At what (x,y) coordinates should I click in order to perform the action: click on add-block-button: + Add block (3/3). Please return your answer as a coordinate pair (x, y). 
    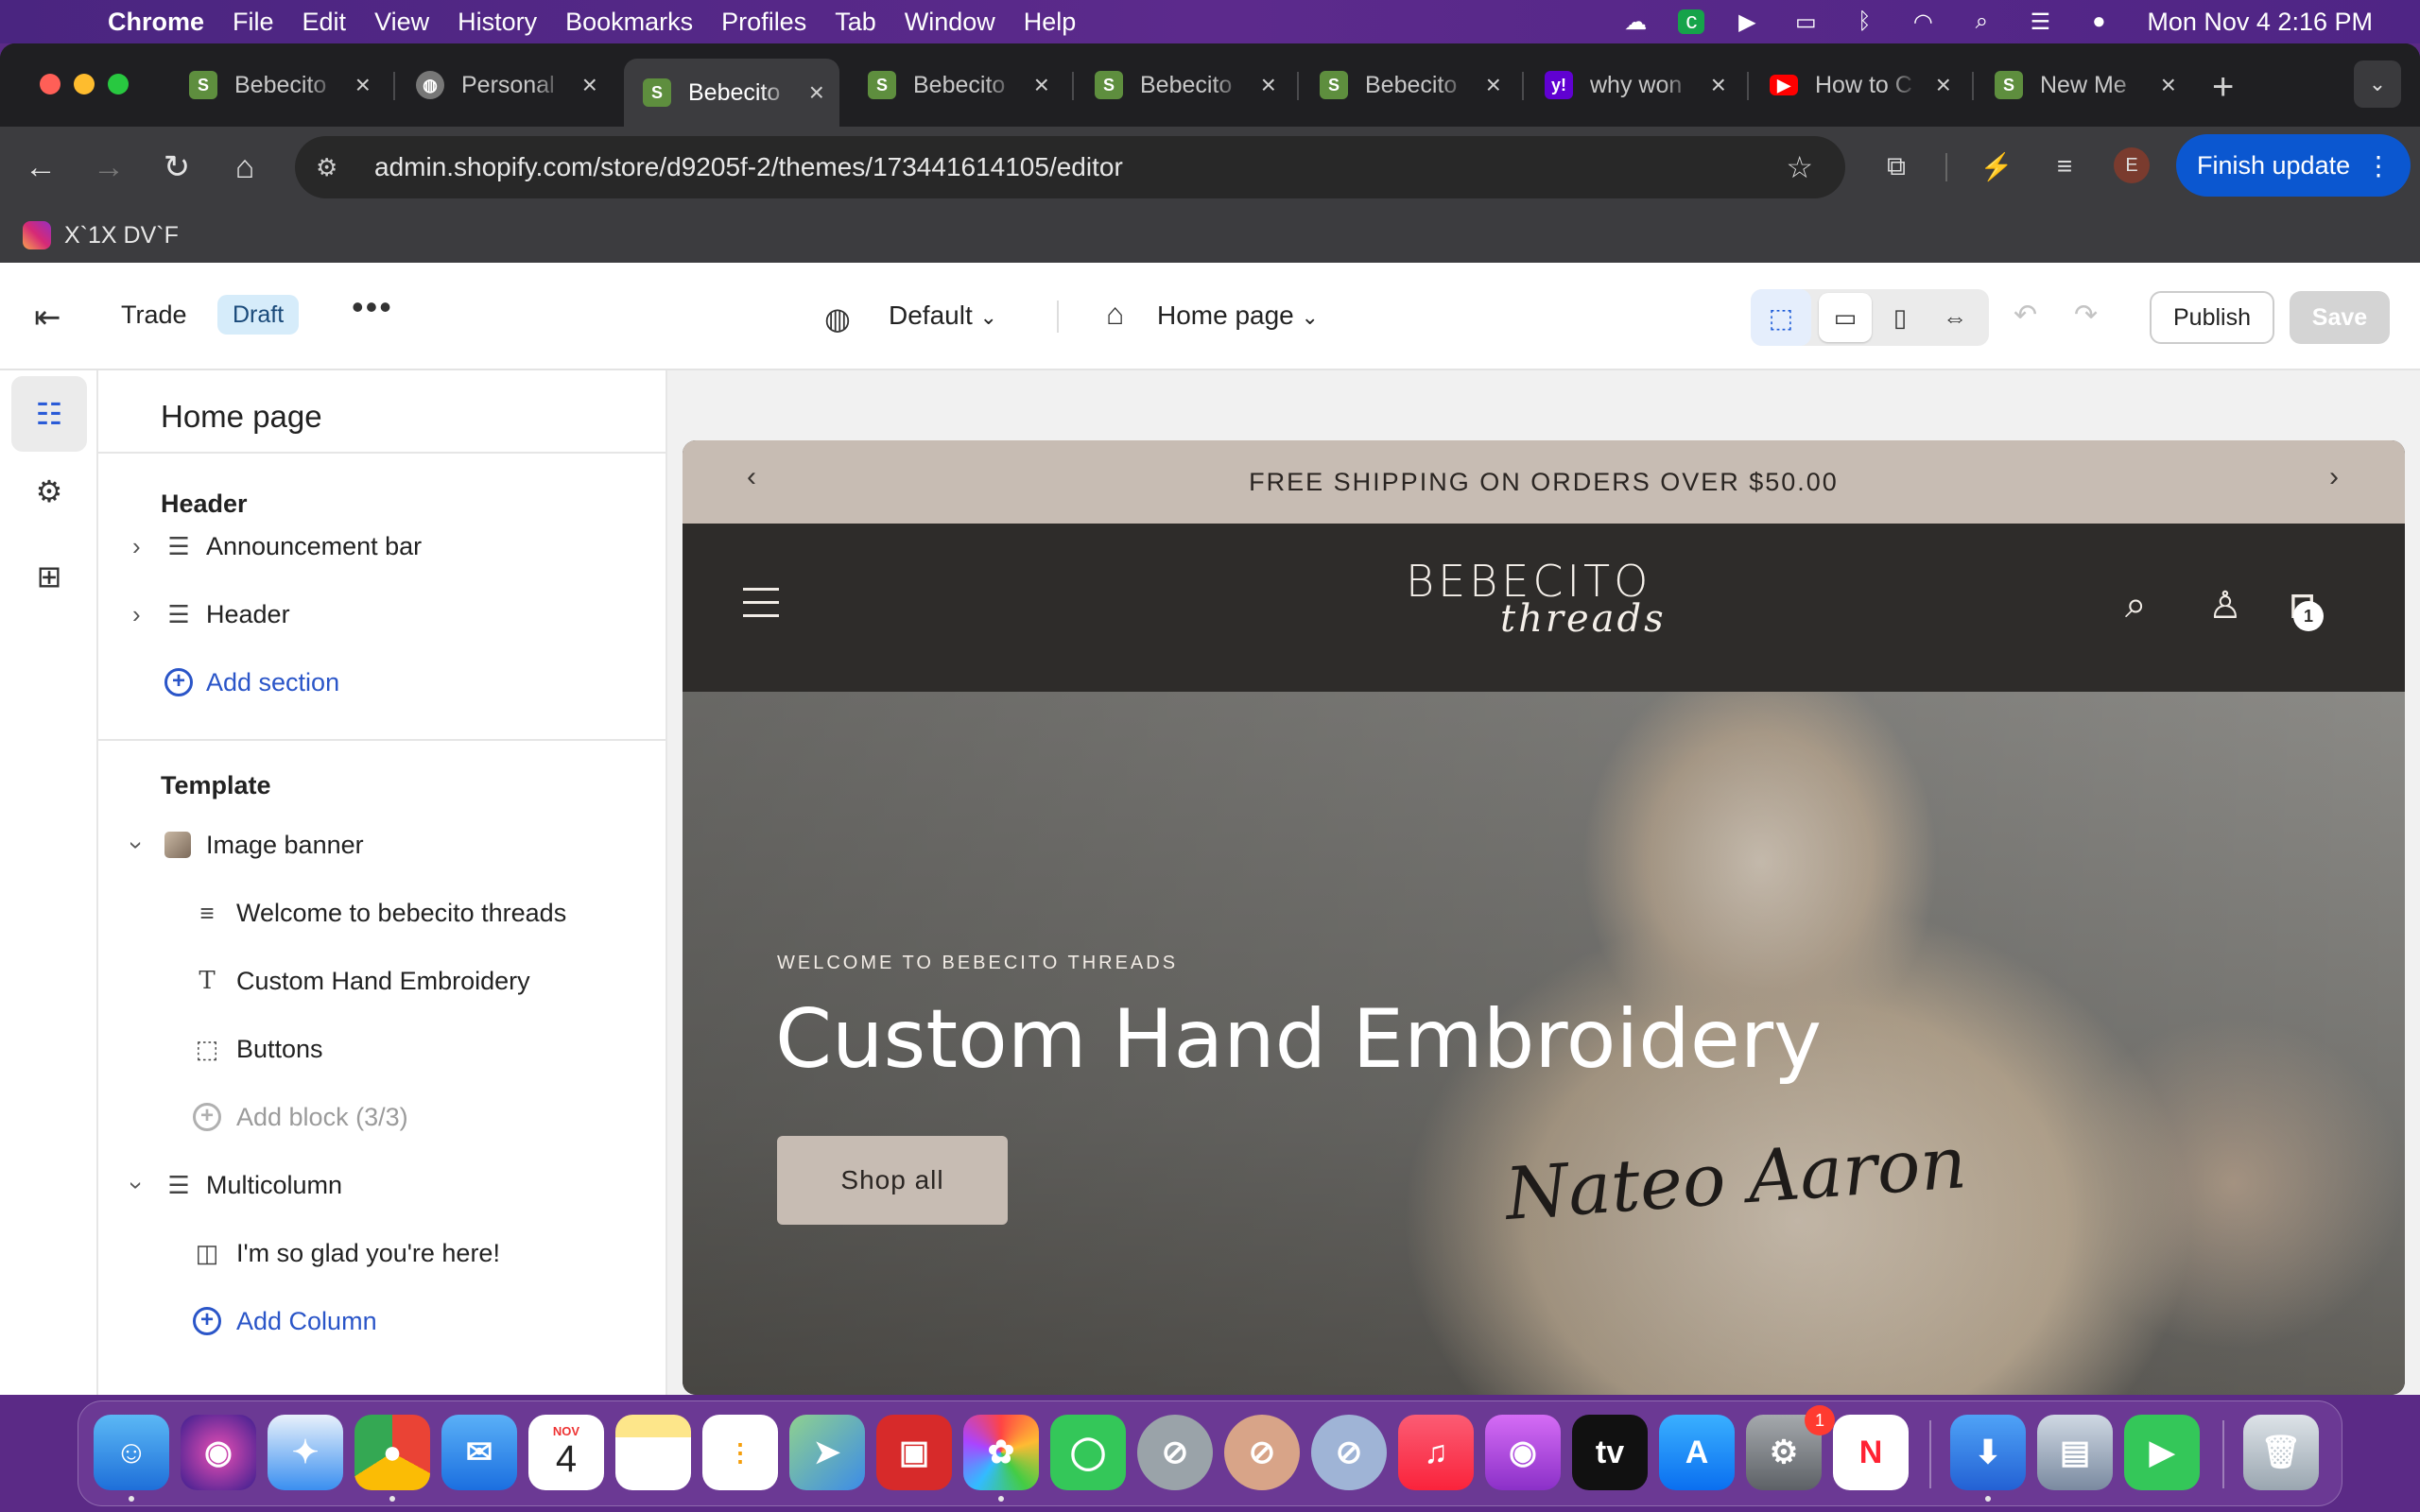
    Looking at the image, I should click on (382, 1117).